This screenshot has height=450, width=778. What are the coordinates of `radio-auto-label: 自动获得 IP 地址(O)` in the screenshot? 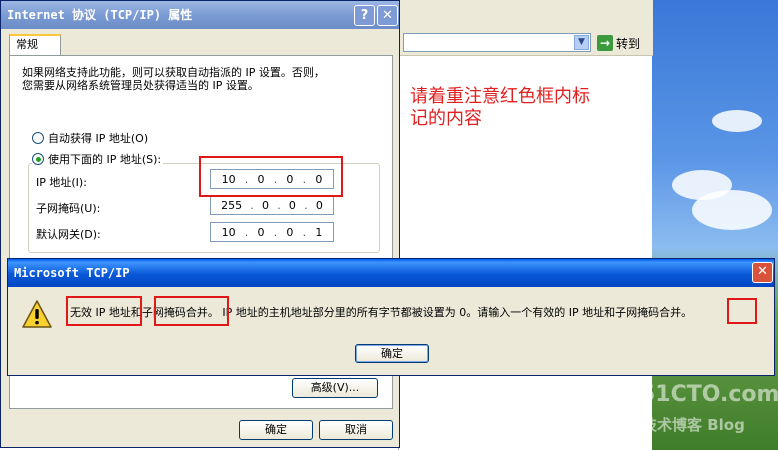 It's located at (98, 138).